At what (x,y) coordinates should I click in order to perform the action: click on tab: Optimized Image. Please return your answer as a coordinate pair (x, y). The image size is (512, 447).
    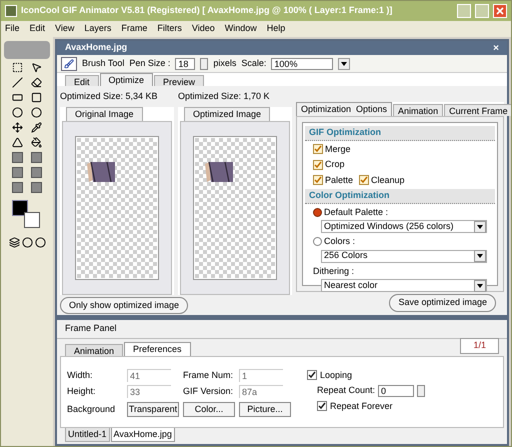
    Looking at the image, I should click on (227, 113).